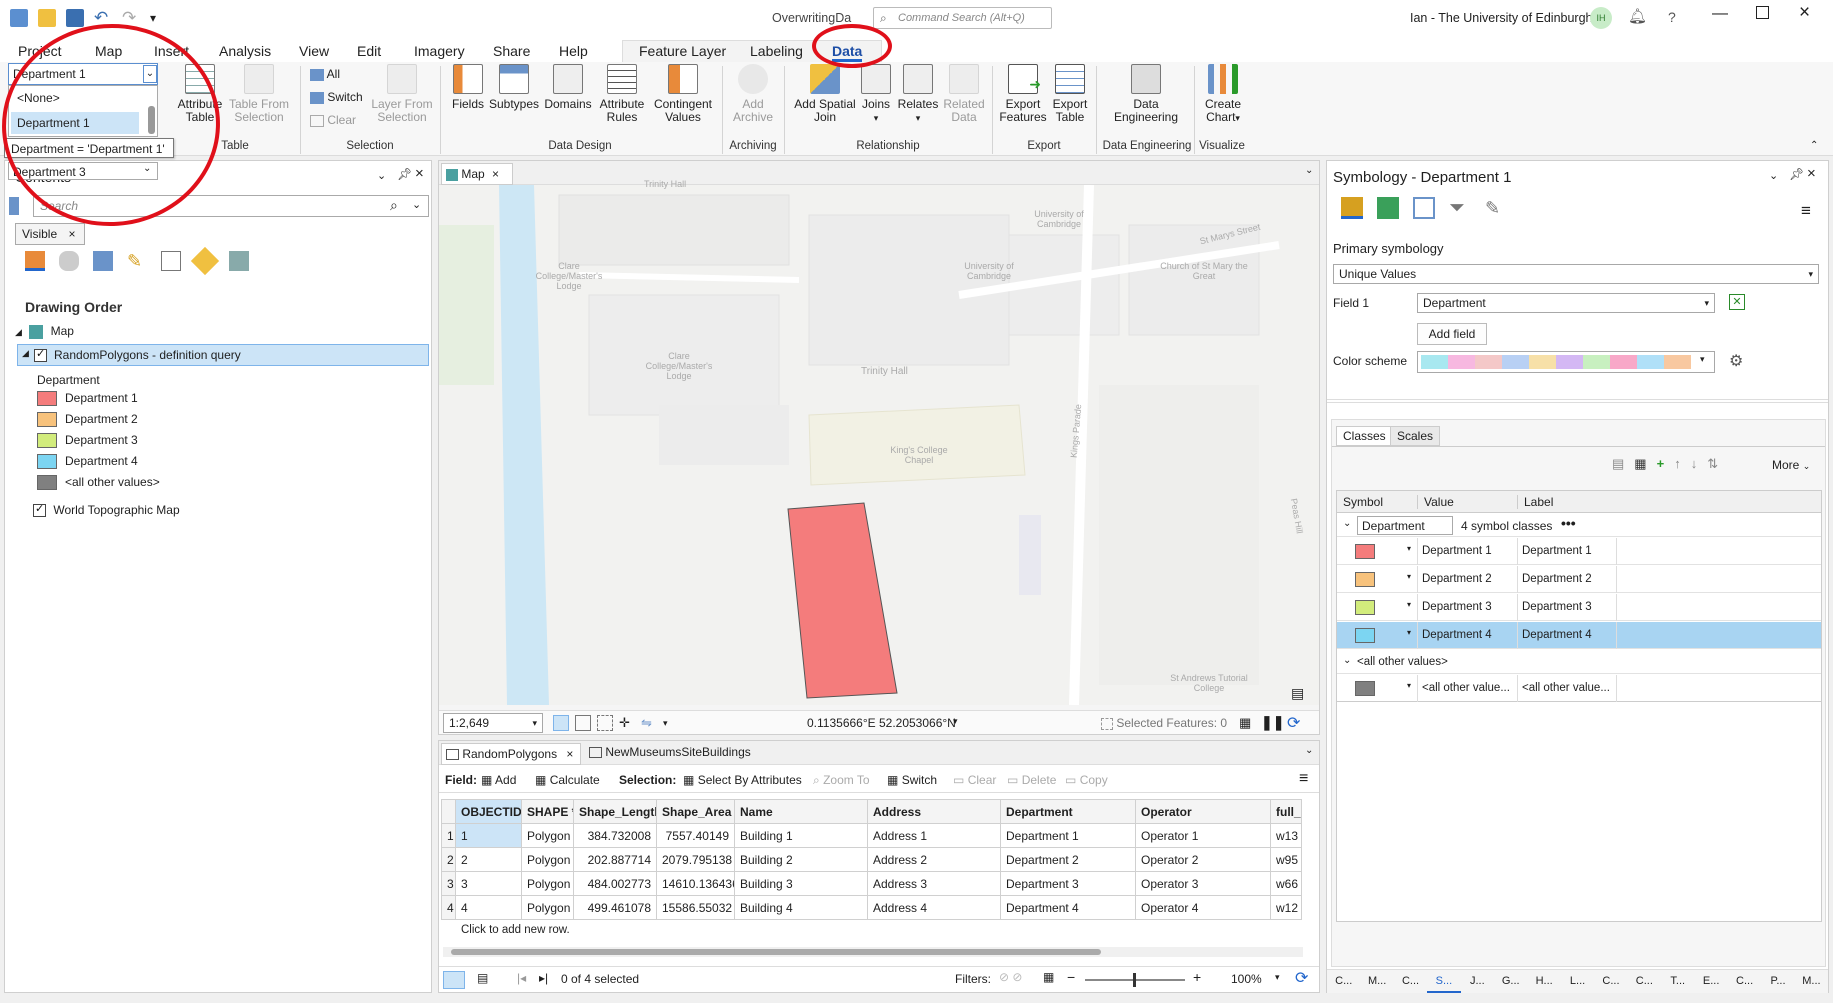  I want to click on column-header: Address, so click(934, 811).